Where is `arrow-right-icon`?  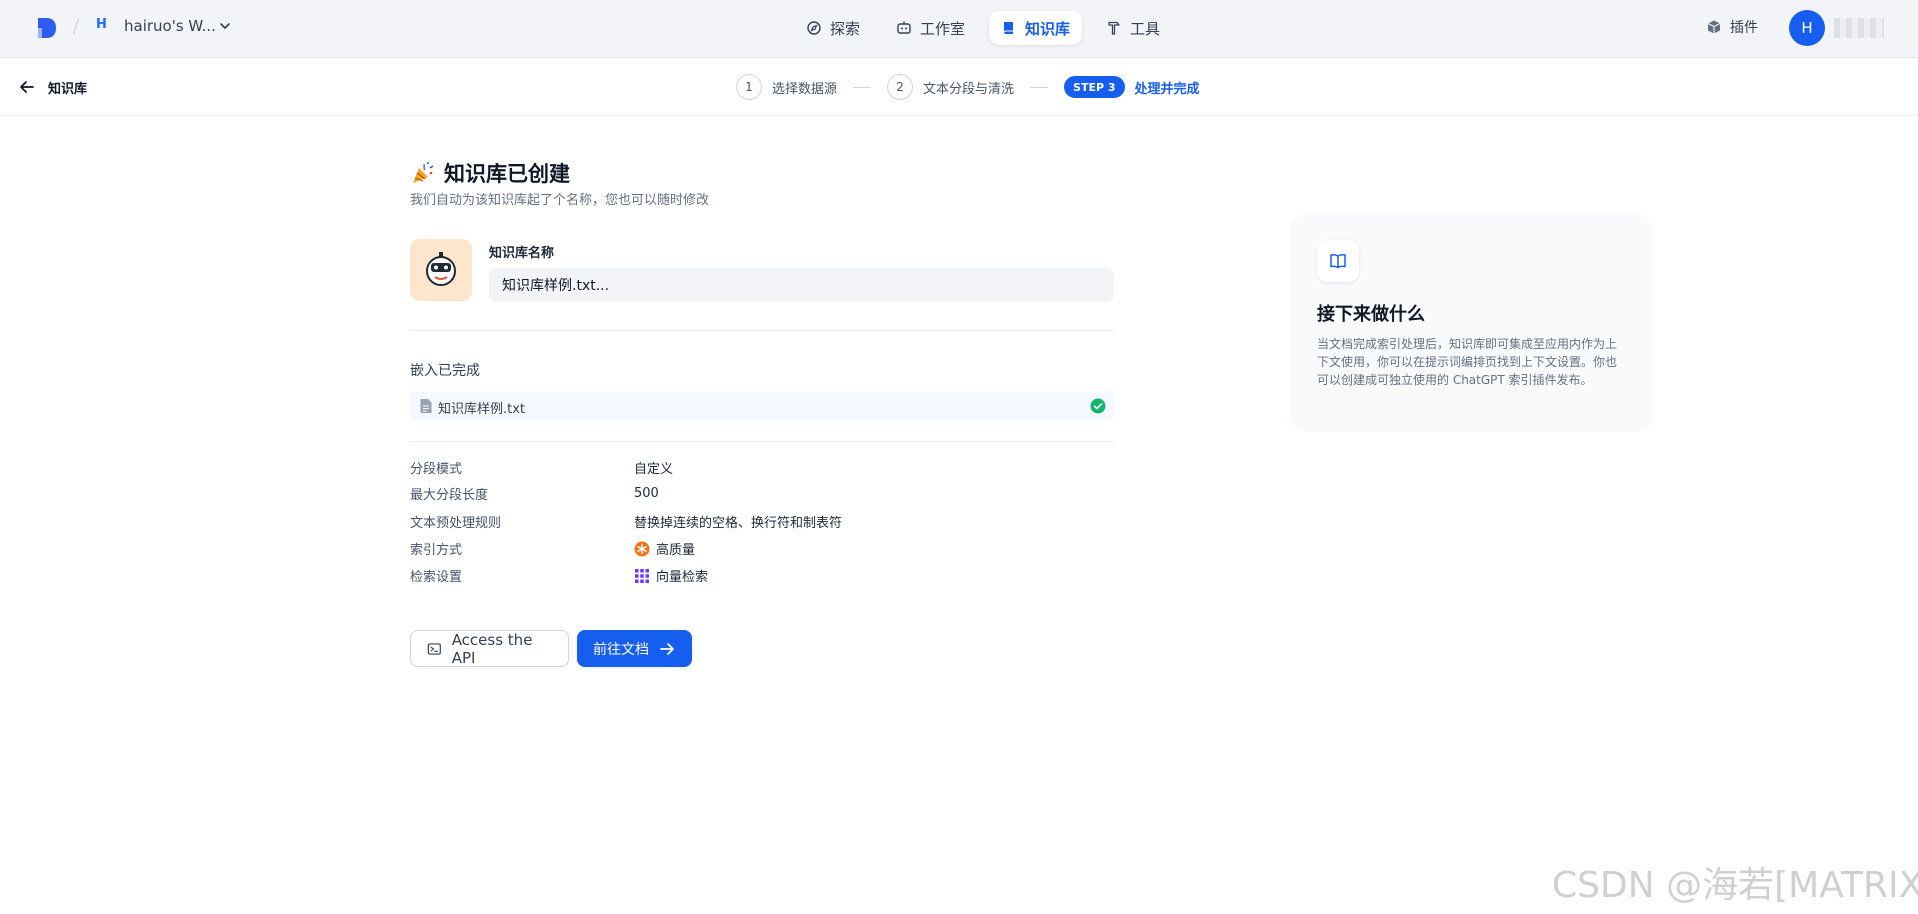 arrow-right-icon is located at coordinates (667, 648).